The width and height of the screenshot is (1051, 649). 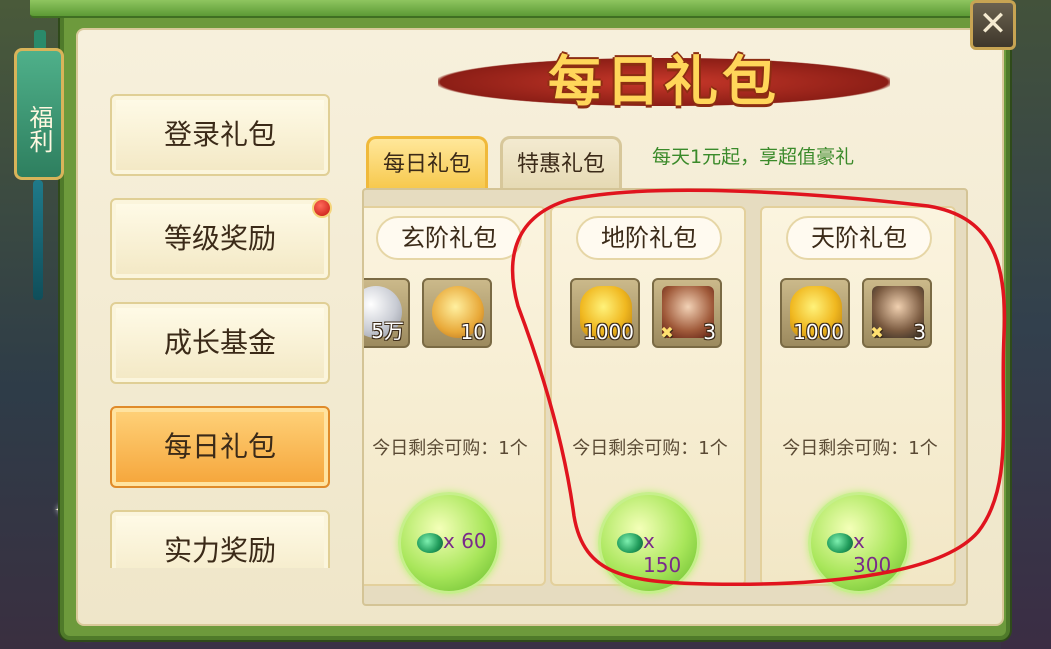 I want to click on reward-item: 10, so click(x=457, y=313).